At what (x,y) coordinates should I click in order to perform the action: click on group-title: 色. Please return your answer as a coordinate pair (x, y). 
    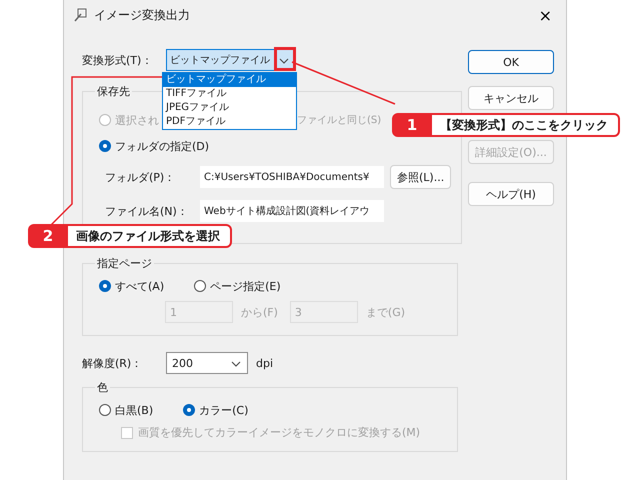
    Looking at the image, I should click on (102, 387).